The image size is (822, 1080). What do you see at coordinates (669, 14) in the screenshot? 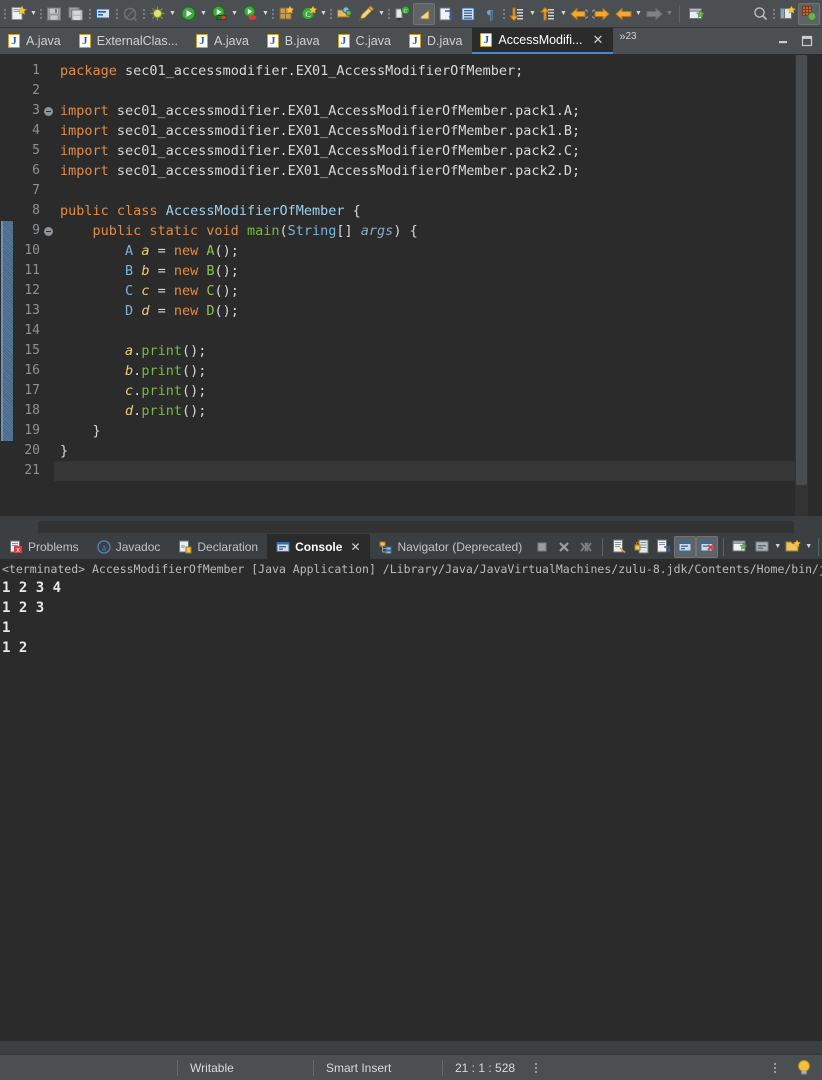
I see `next-edit-dropdown-icon: ▼` at bounding box center [669, 14].